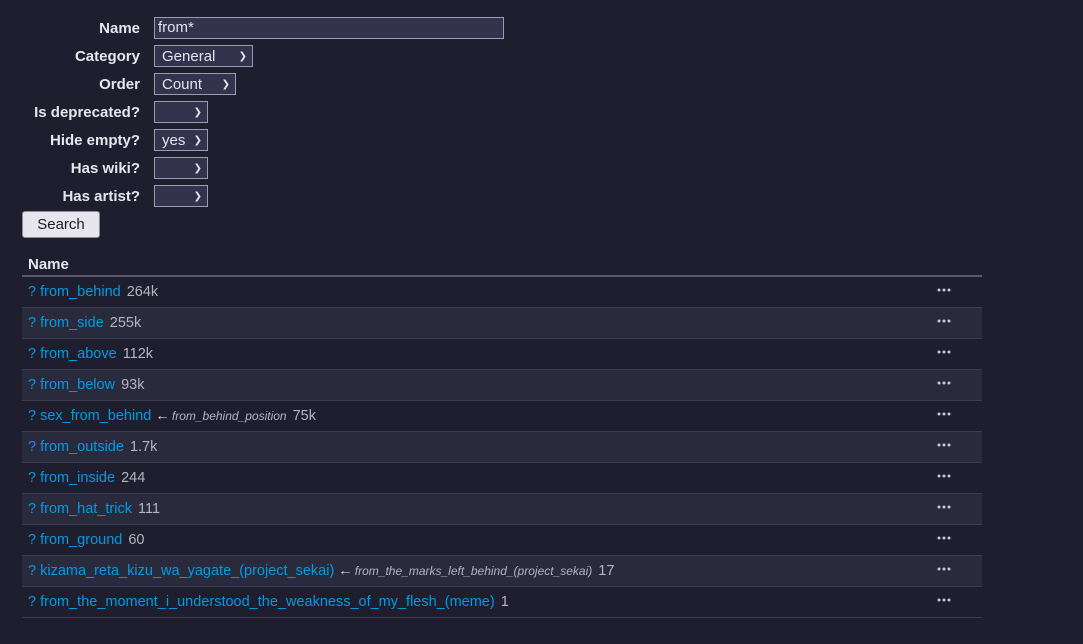 This screenshot has width=1083, height=644. What do you see at coordinates (502, 478) in the screenshot?
I see `table-row: ? from_inside 244` at bounding box center [502, 478].